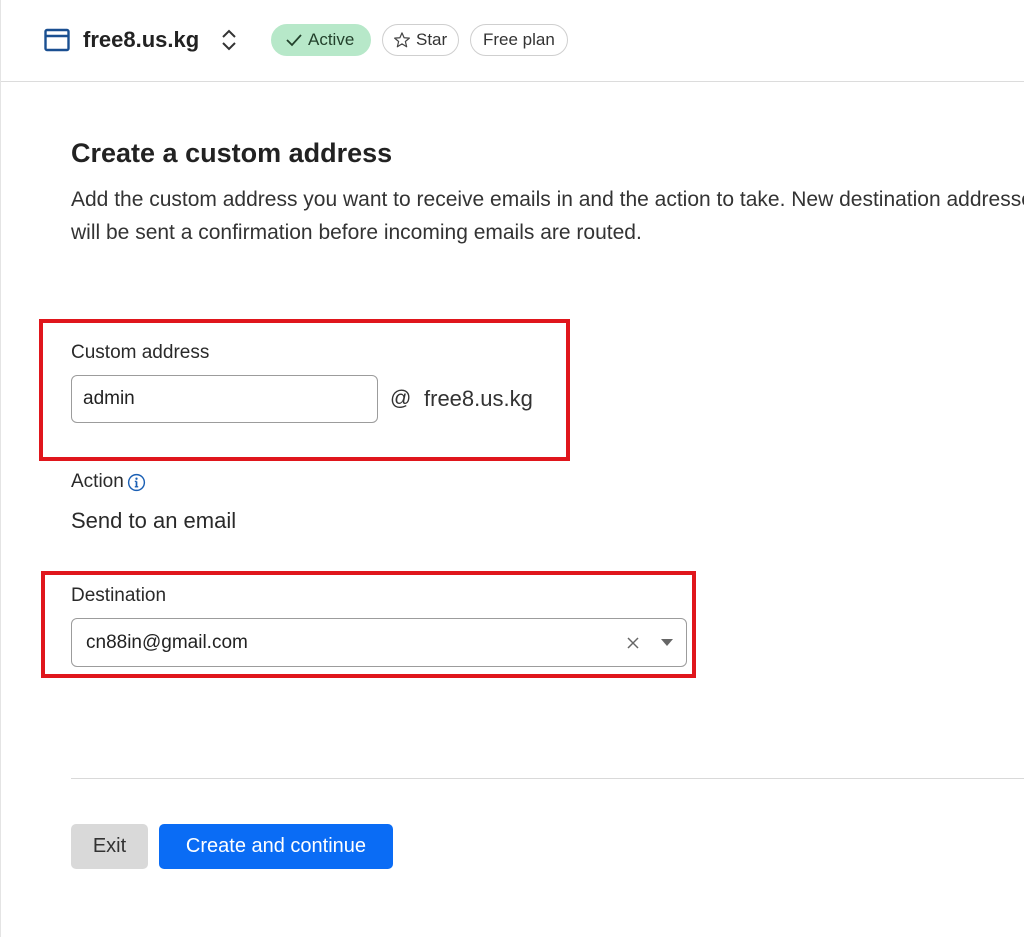  Describe the element at coordinates (276, 846) in the screenshot. I see `create-and-continue-button: Create and continue` at that location.